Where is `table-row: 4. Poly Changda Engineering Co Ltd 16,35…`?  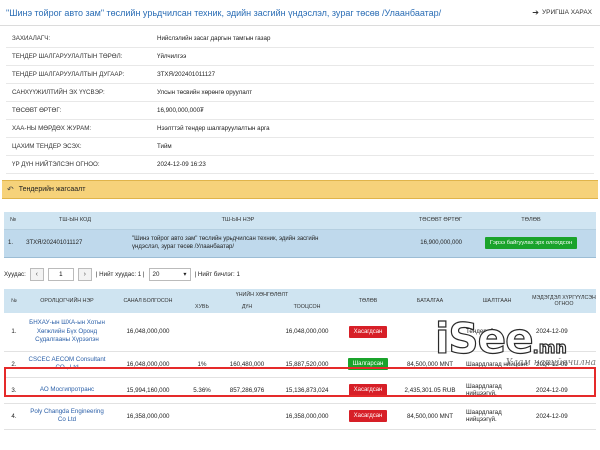
table-row: 4. Poly Changda Engineering Co Ltd 16,35… is located at coordinates (300, 416).